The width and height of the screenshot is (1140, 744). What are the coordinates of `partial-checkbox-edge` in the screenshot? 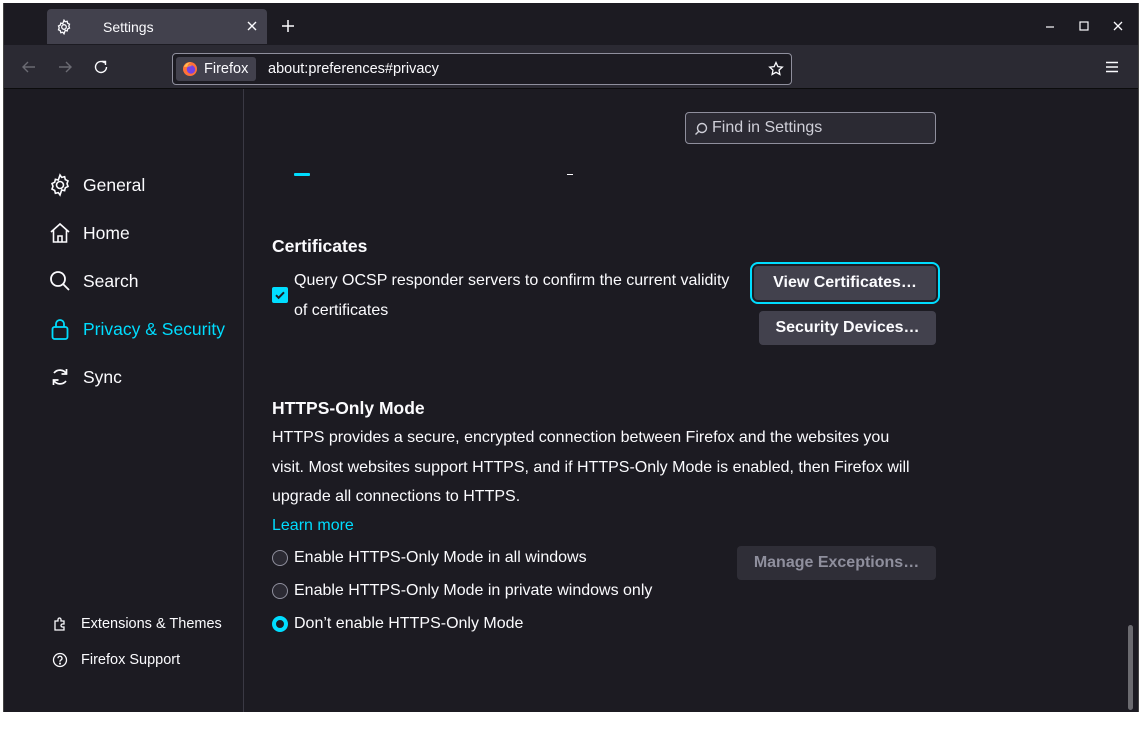 It's located at (302, 174).